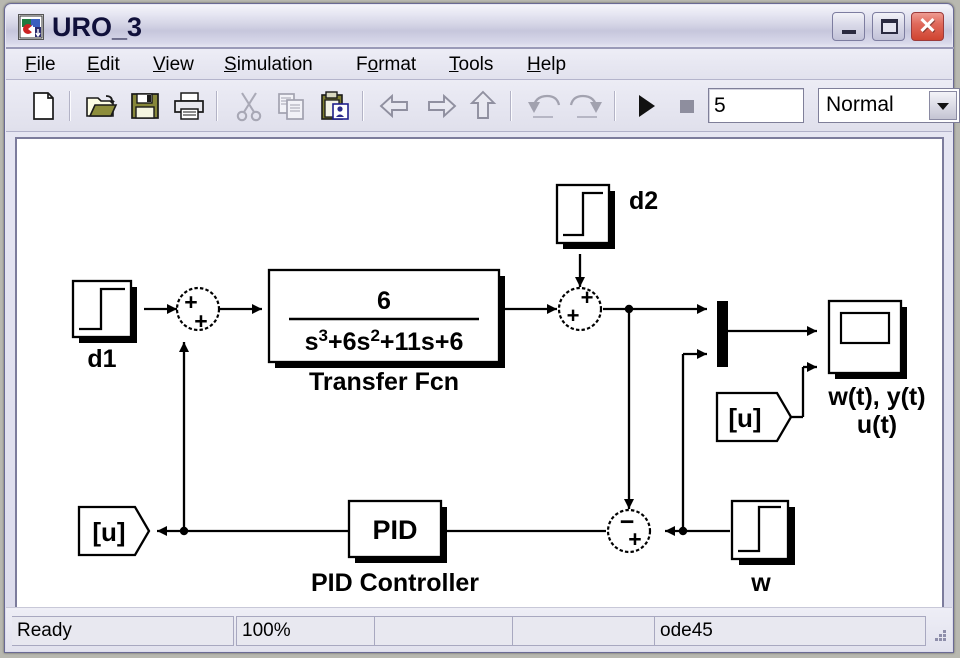 The image size is (960, 658). What do you see at coordinates (849, 32) in the screenshot?
I see `minimize-icon` at bounding box center [849, 32].